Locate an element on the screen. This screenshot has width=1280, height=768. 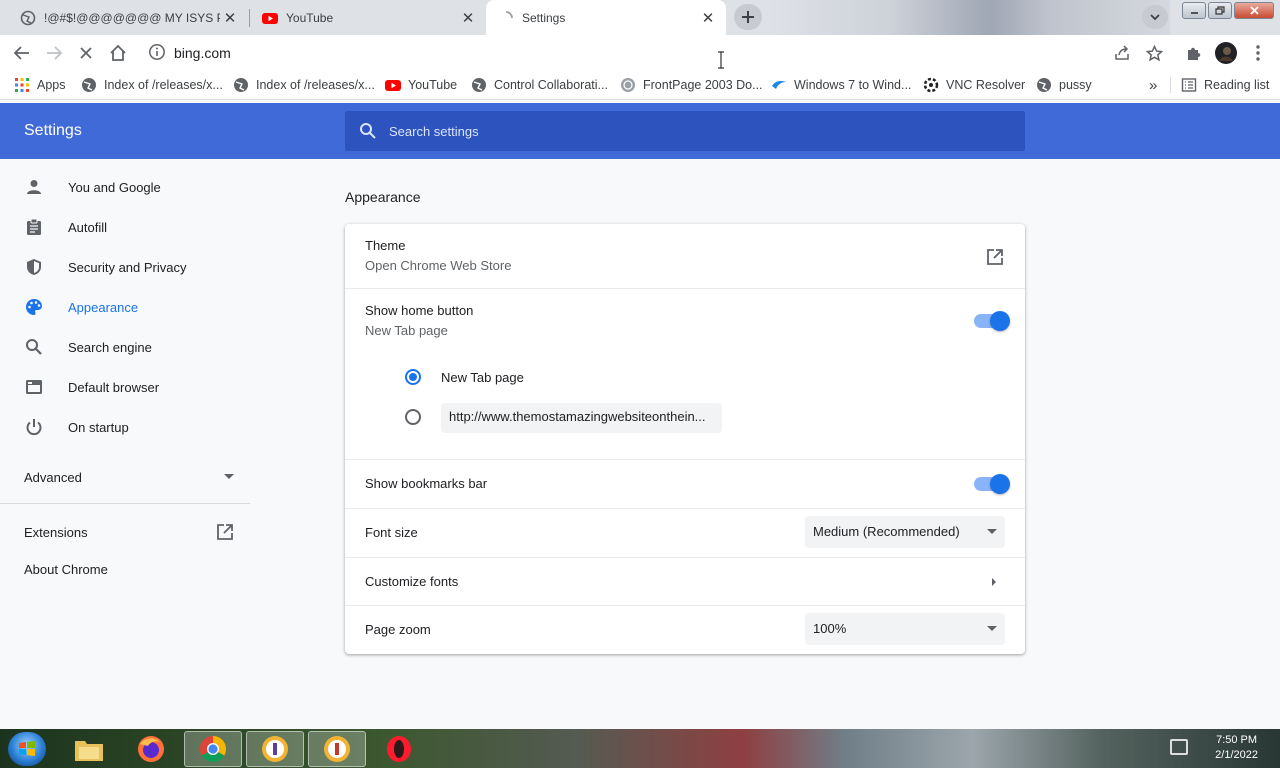
home-icon is located at coordinates (118, 52).